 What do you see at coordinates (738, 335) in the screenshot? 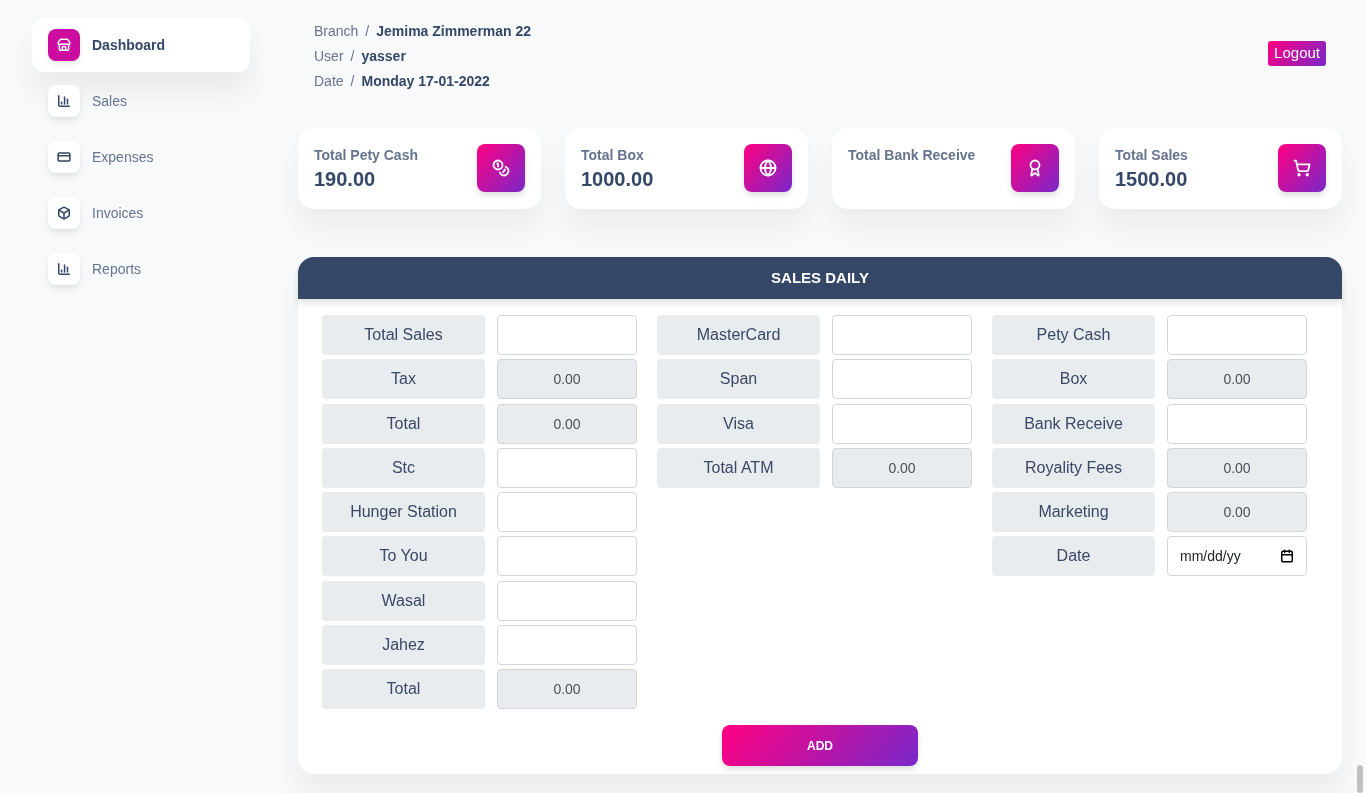
I see `field-label: MasterCard` at bounding box center [738, 335].